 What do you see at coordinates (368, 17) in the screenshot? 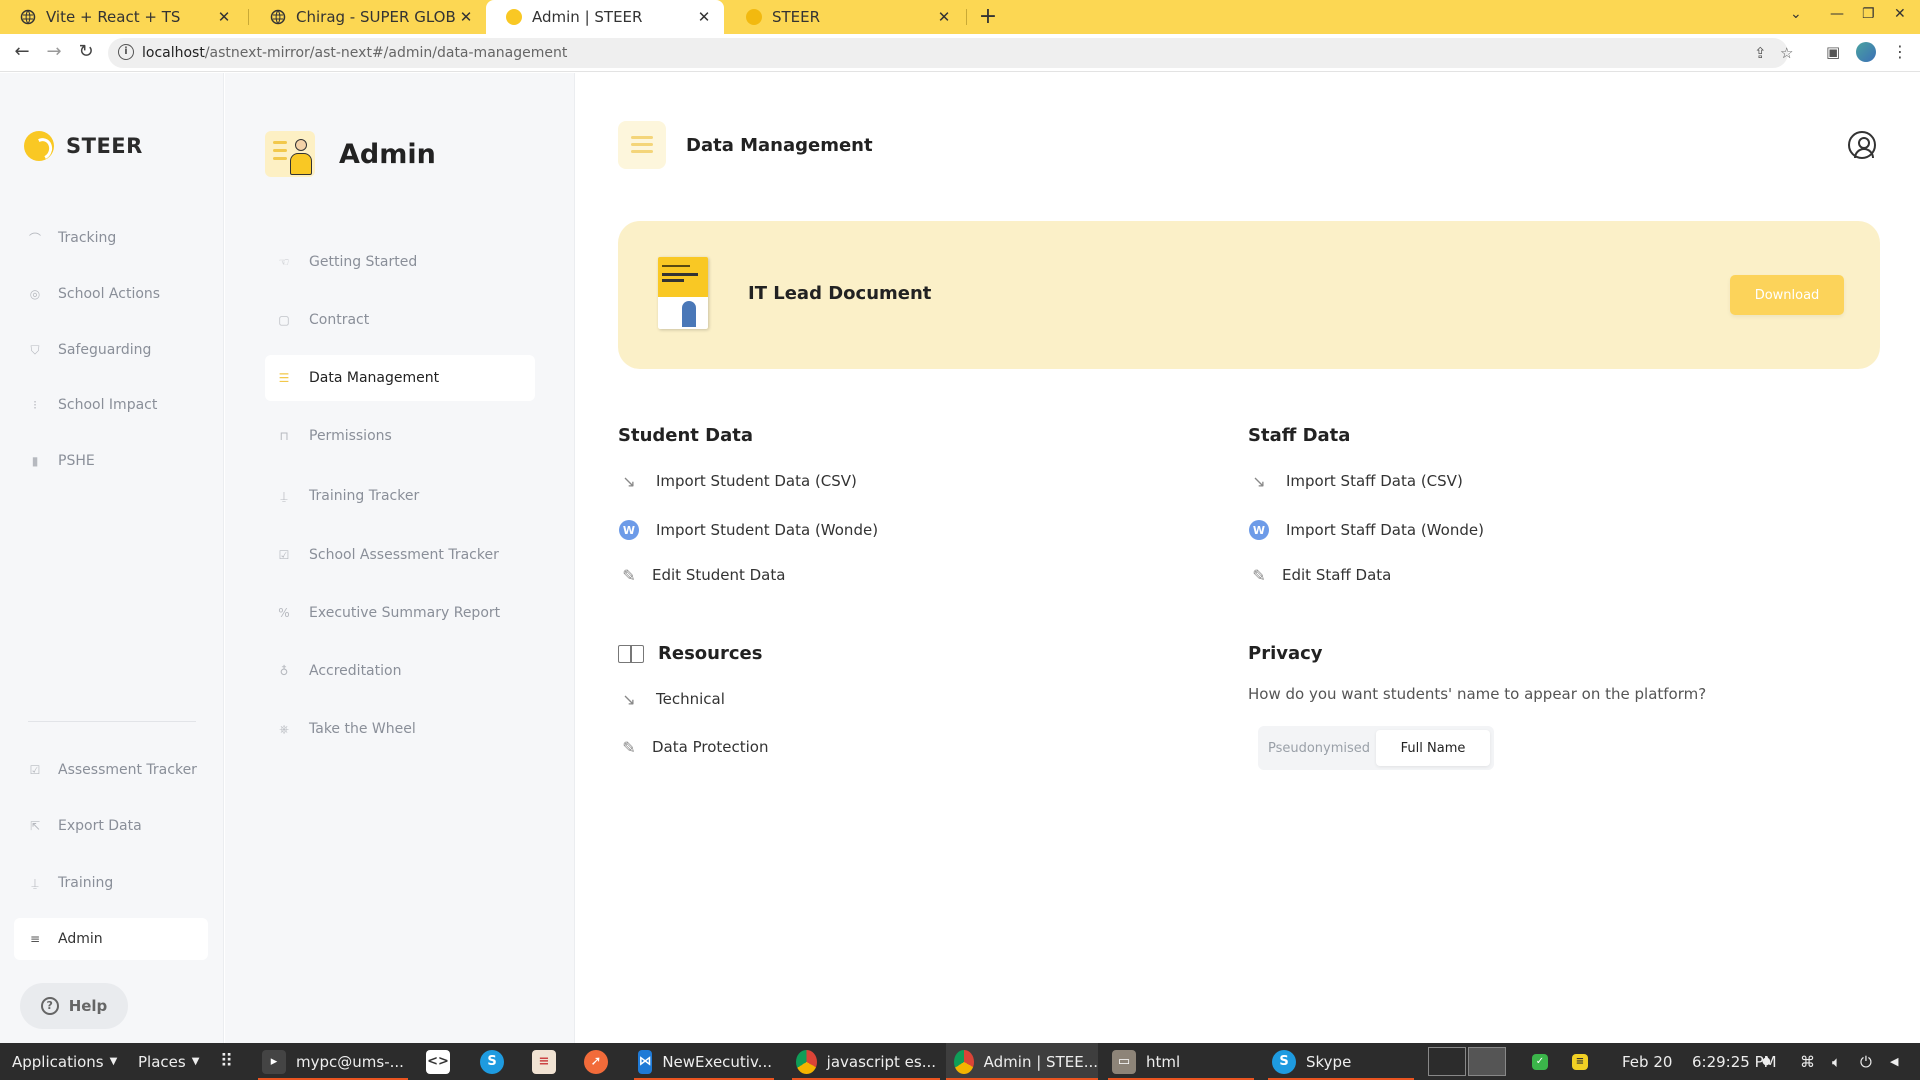
I see `browser-tab: Chirag - SUPER GLOBAL A ✕` at bounding box center [368, 17].